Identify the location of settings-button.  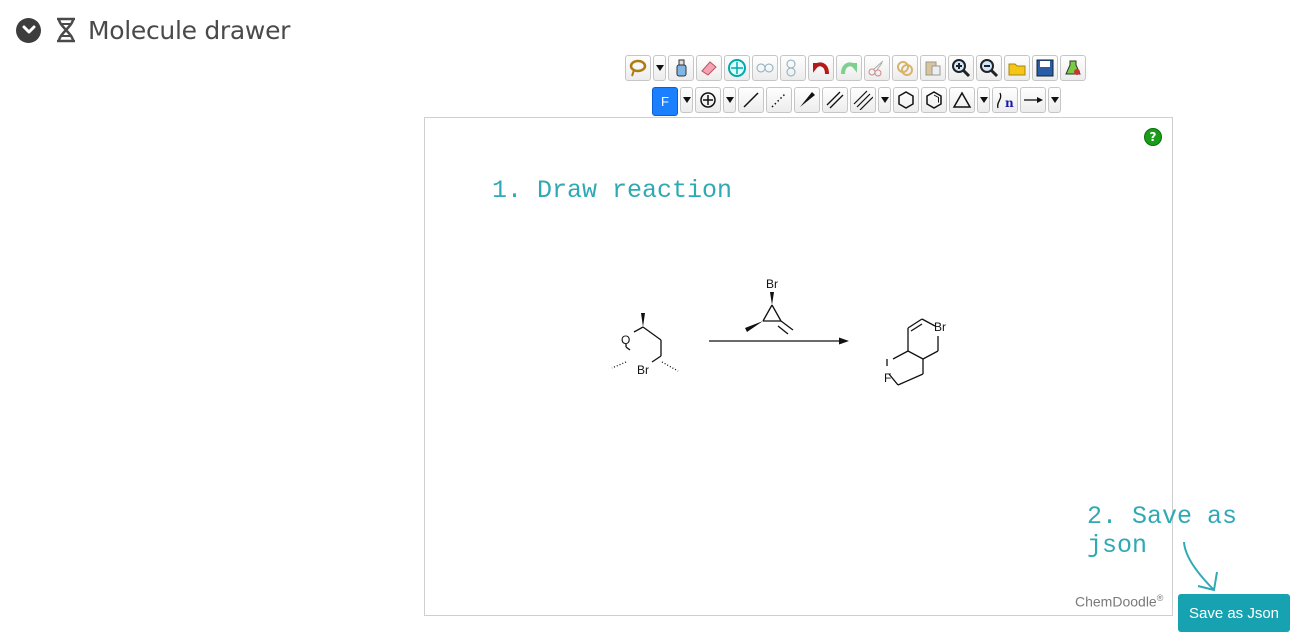
(1073, 68).